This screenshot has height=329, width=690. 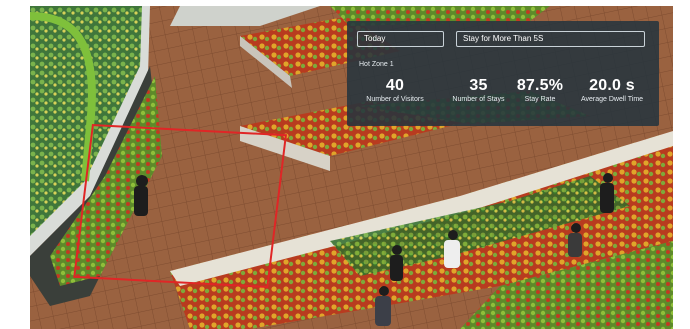 I want to click on stat-label: Average Dwell Time, so click(x=612, y=99).